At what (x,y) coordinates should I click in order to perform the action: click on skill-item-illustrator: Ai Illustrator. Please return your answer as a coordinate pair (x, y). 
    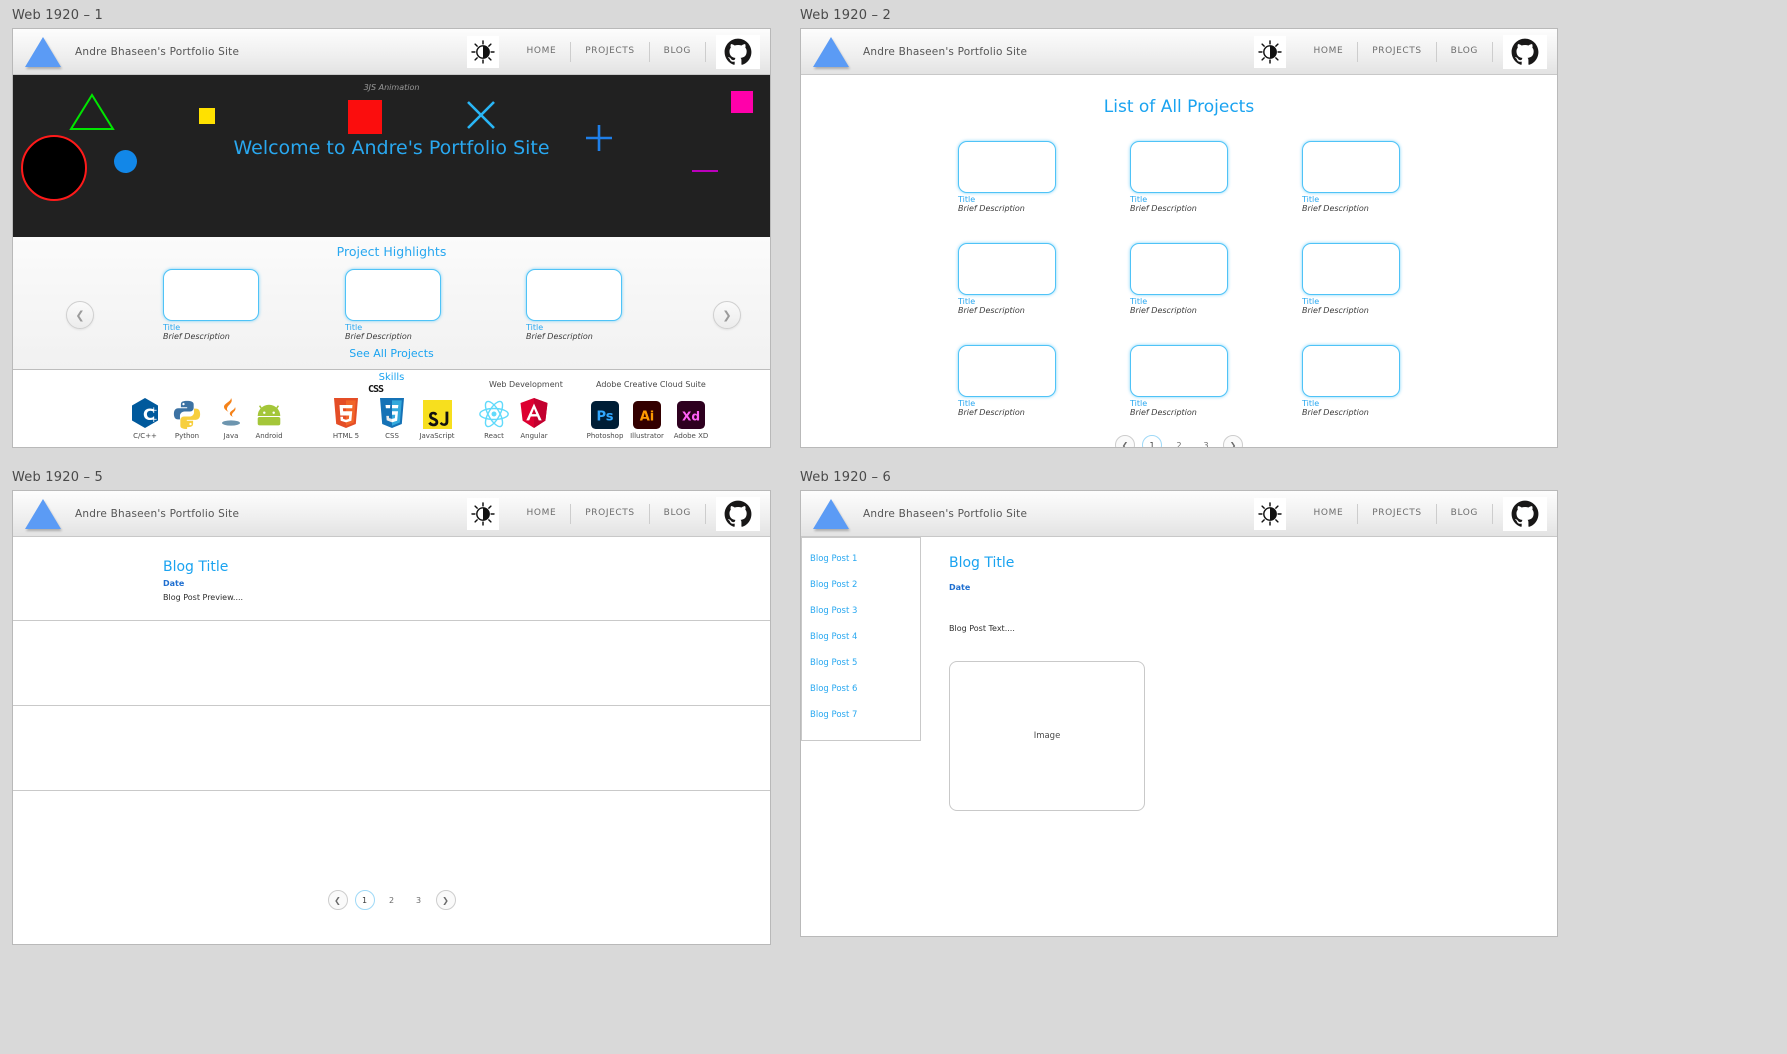
    Looking at the image, I should click on (647, 417).